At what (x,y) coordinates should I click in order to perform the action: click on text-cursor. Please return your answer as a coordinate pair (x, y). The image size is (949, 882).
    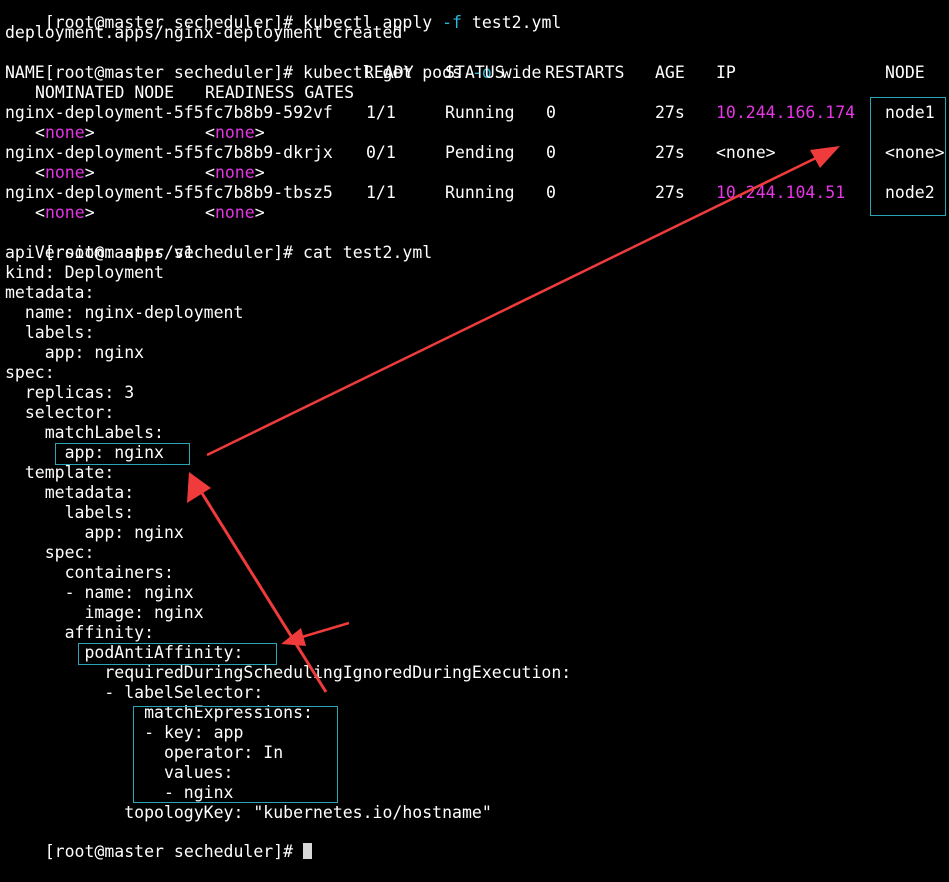
    Looking at the image, I should click on (308, 851).